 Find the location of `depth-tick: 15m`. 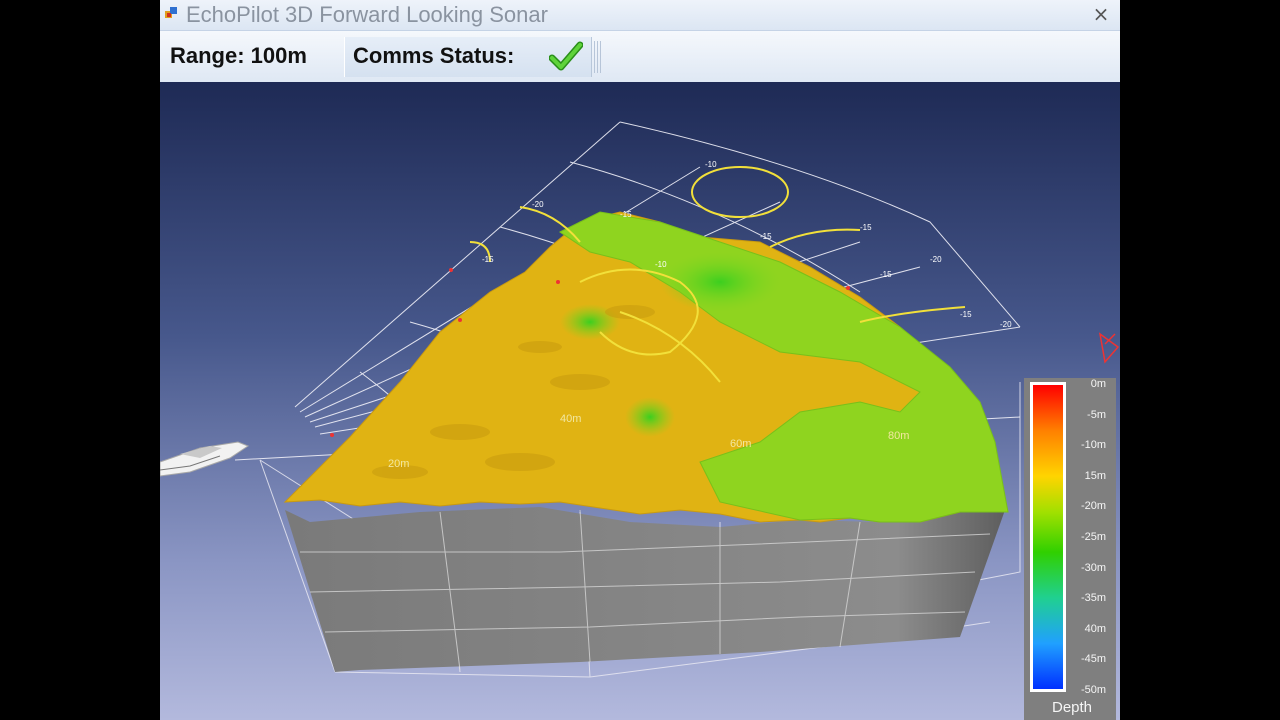

depth-tick: 15m is located at coordinates (1095, 476).